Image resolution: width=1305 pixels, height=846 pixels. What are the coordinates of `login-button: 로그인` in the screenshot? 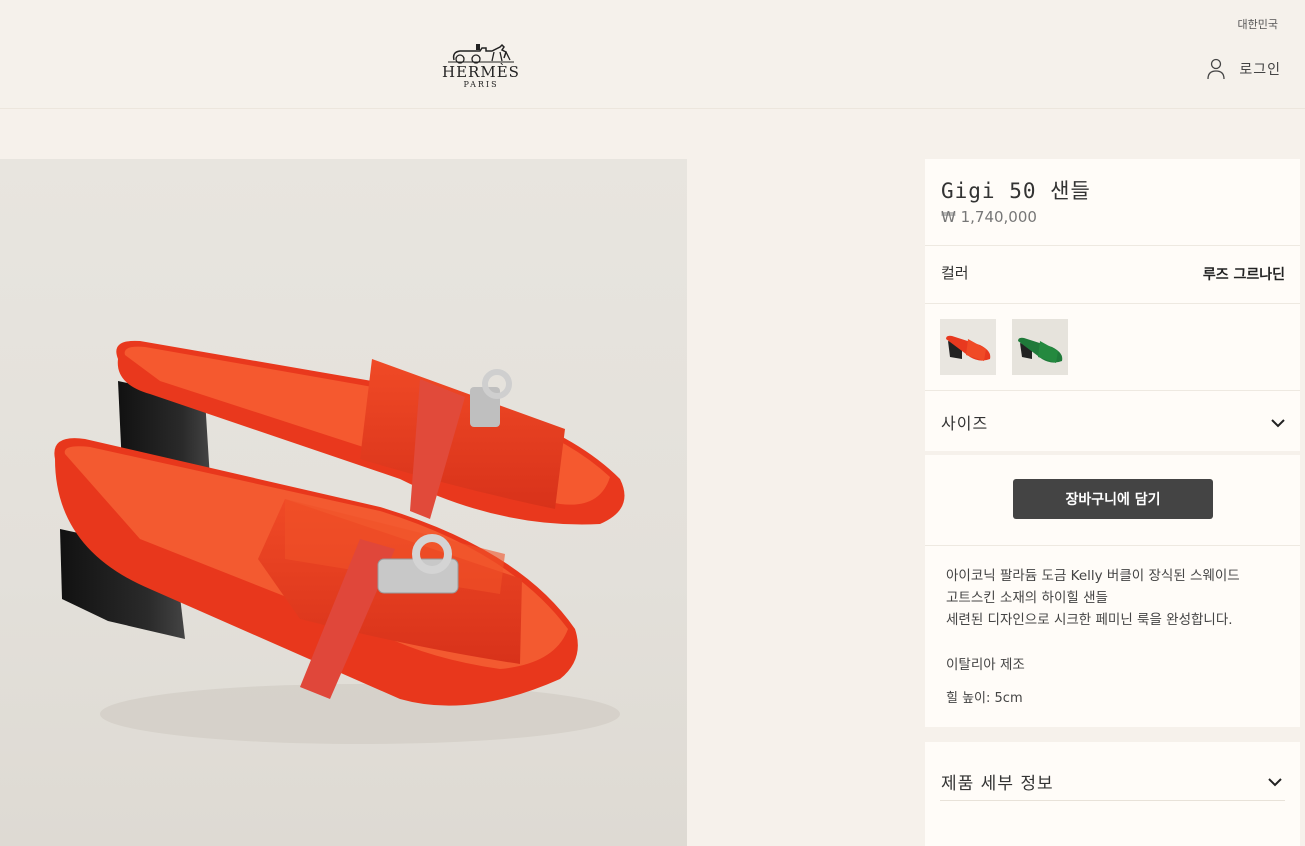 It's located at (1244, 69).